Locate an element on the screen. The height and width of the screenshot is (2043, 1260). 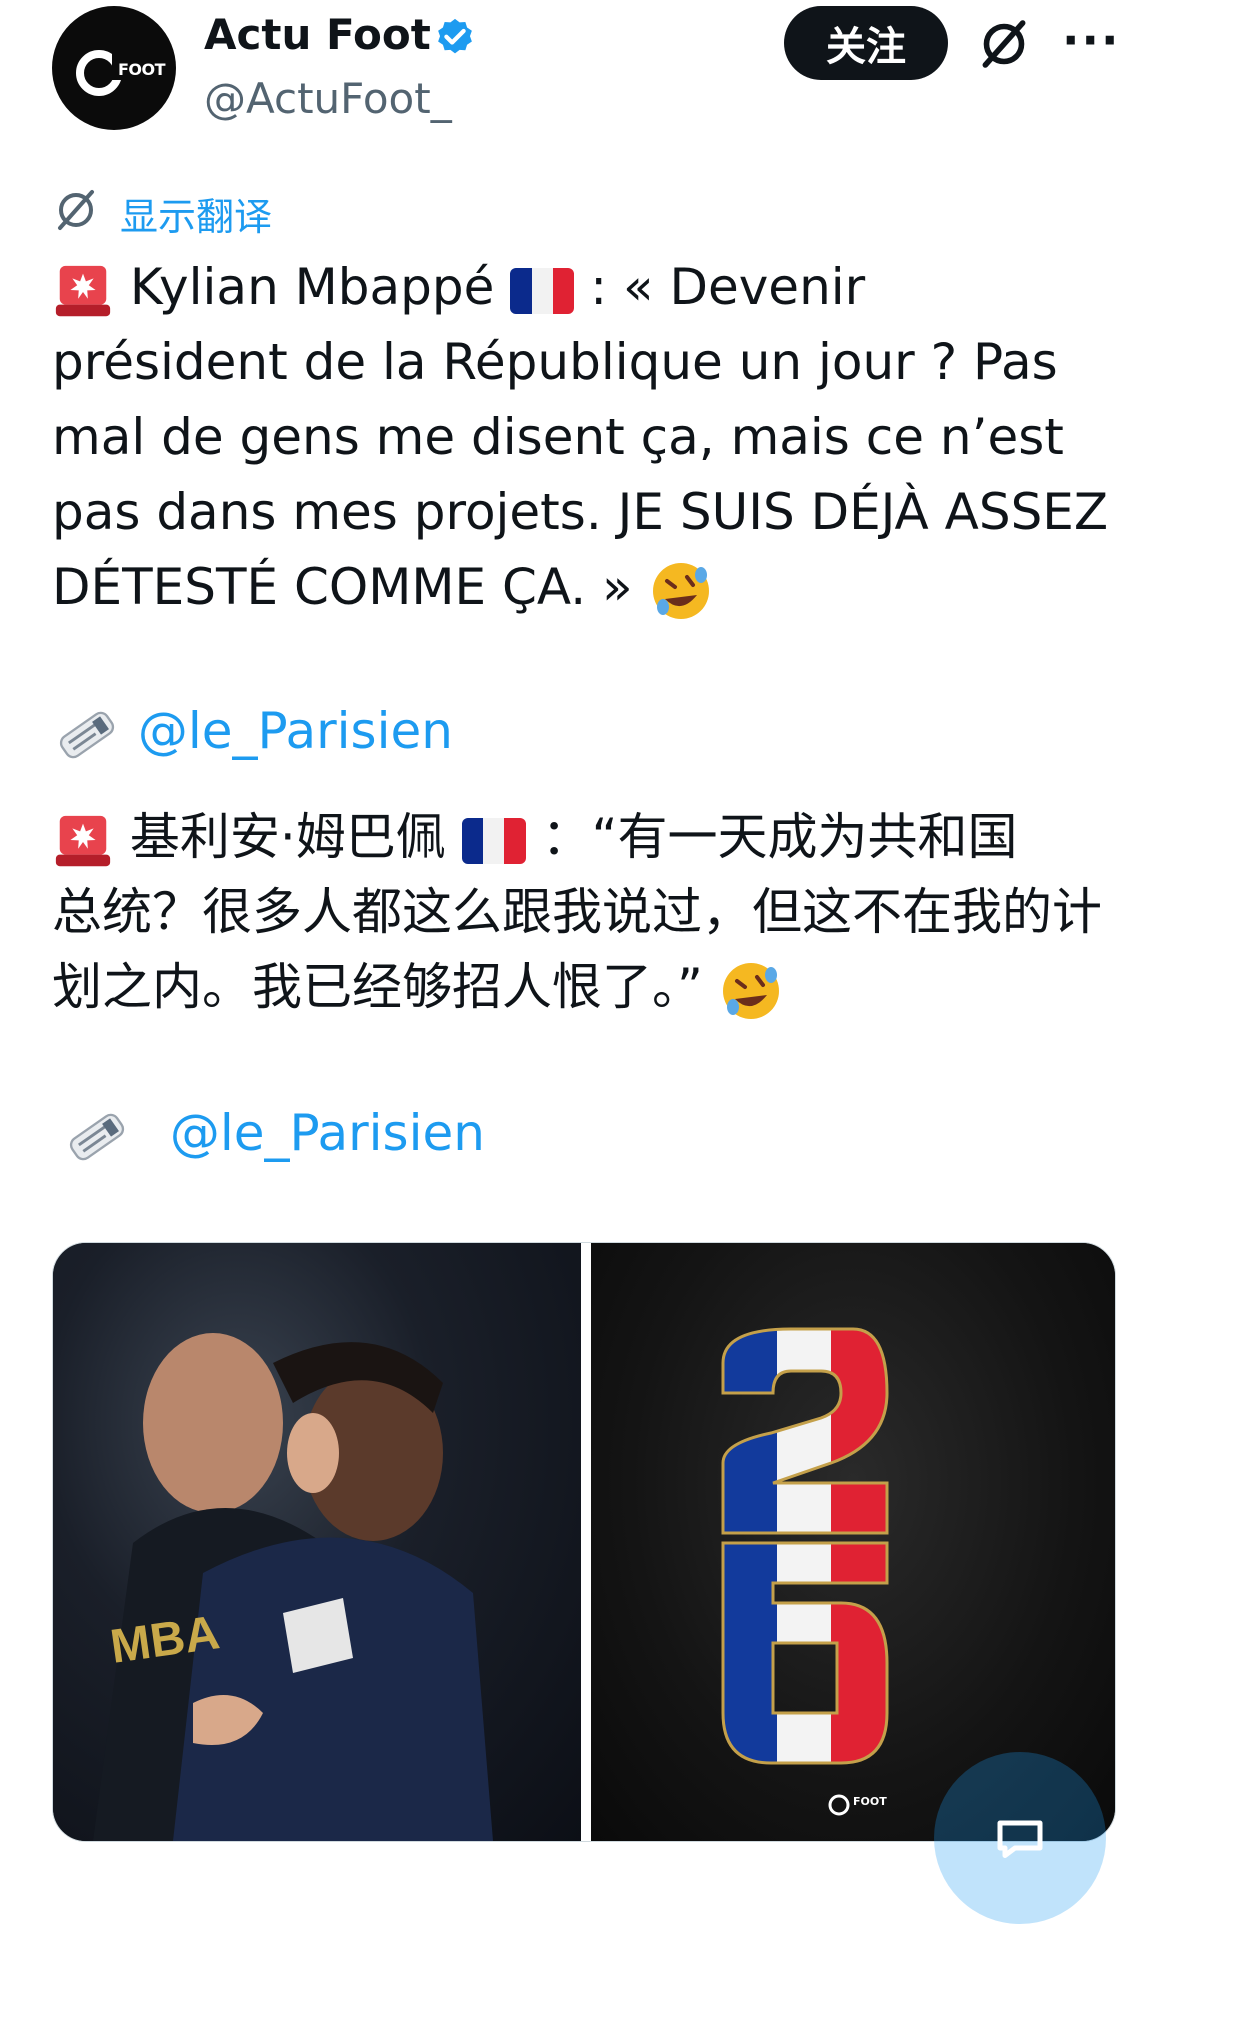
flag-26-illustration is located at coordinates (805, 1571).